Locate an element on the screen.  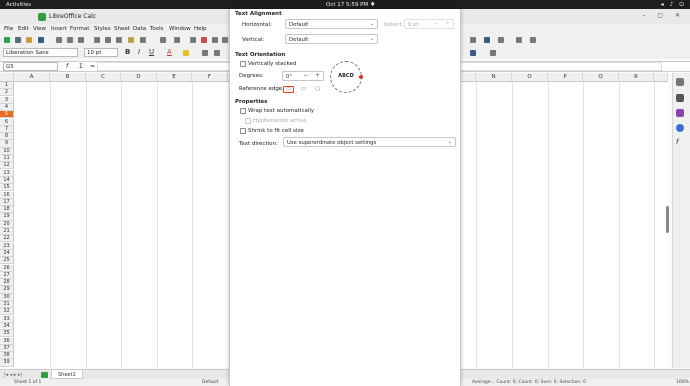
degrees-spin: 0° − + is located at coordinates (303, 76).